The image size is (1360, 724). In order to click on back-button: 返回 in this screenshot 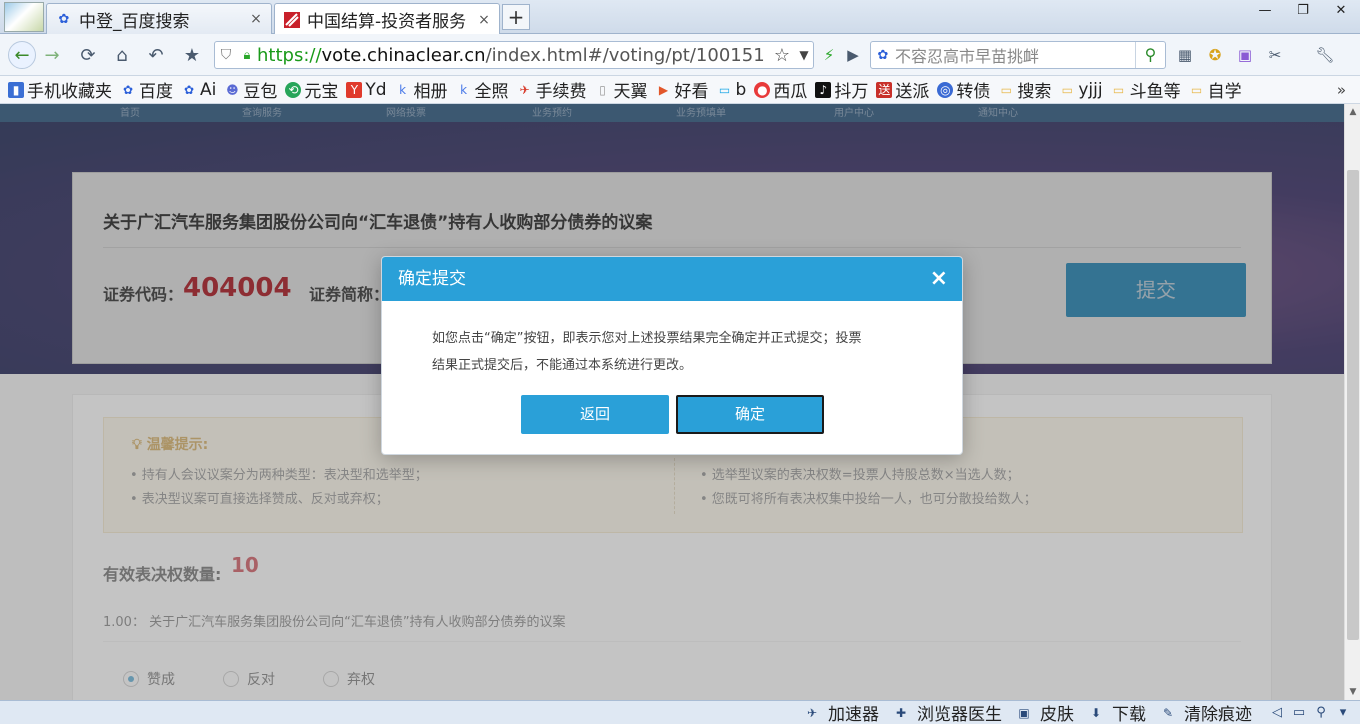, I will do `click(595, 414)`.